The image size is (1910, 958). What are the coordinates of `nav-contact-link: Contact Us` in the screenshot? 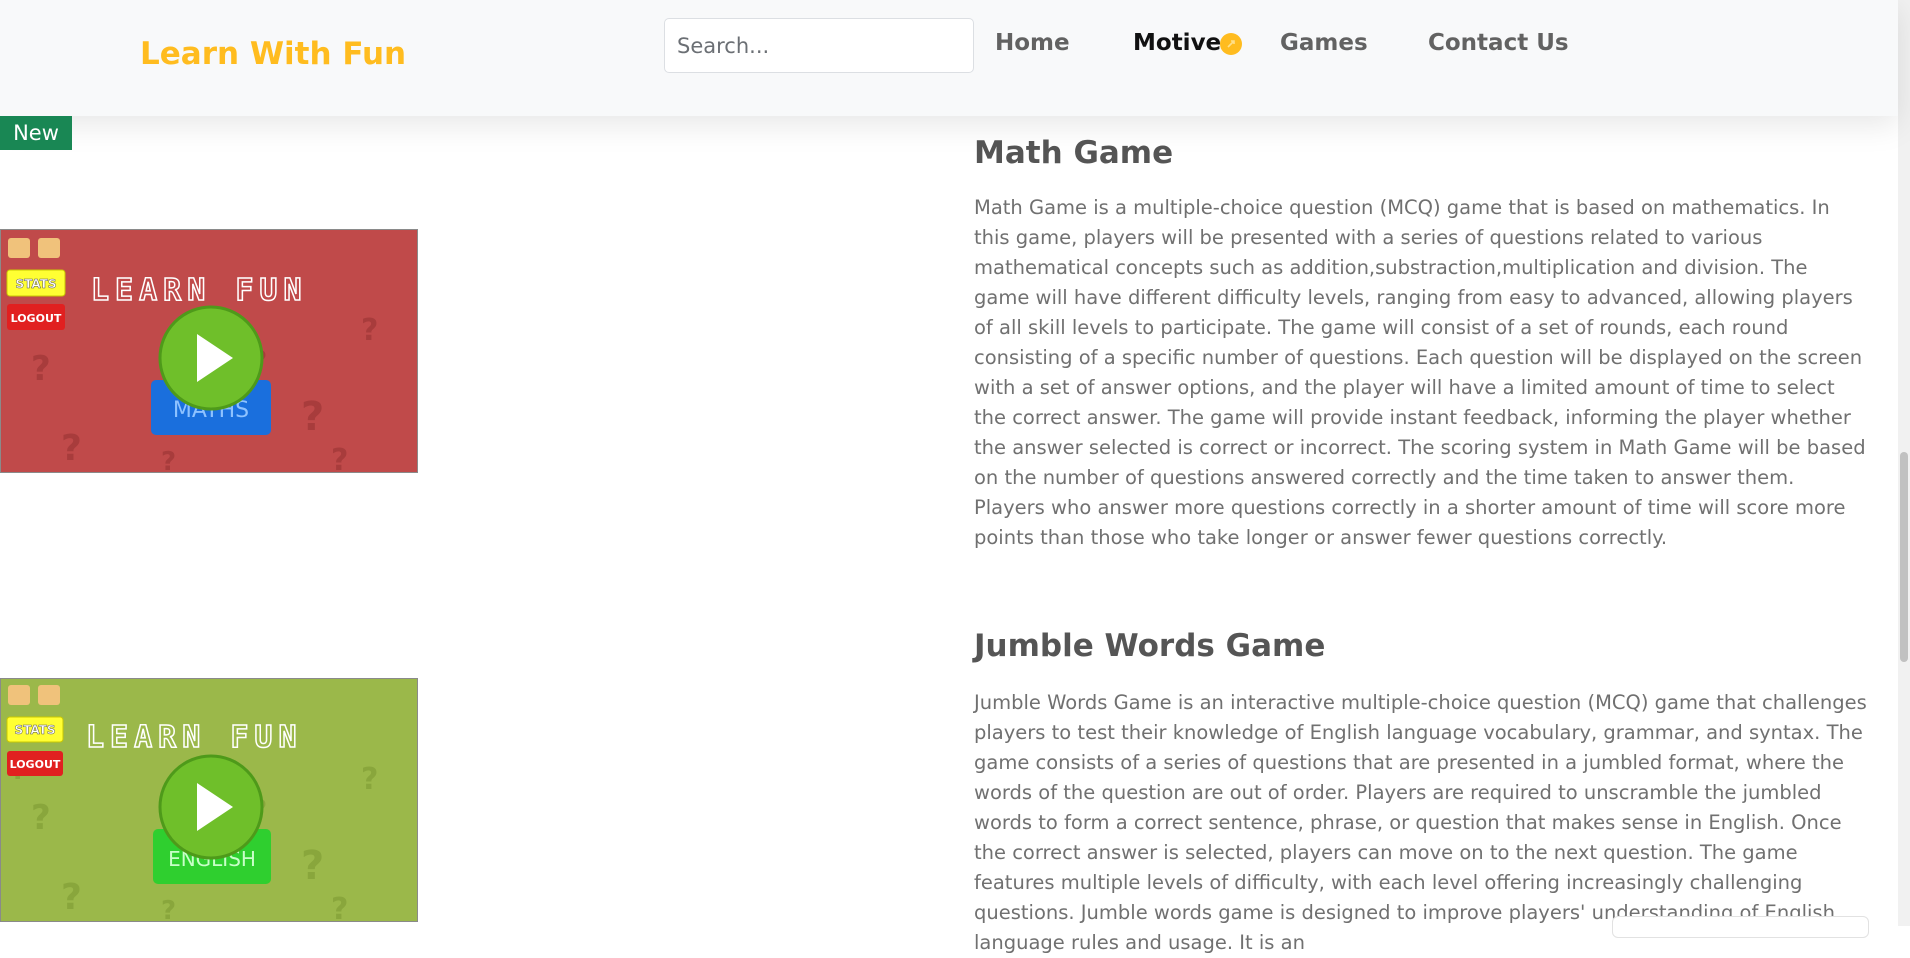 It's located at (1498, 43).